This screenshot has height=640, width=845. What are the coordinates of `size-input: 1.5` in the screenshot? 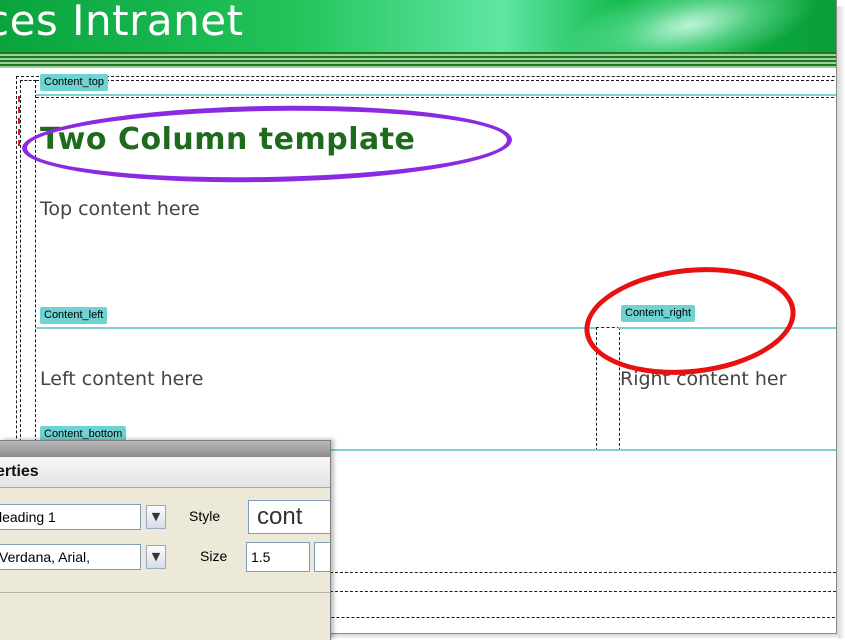 It's located at (278, 557).